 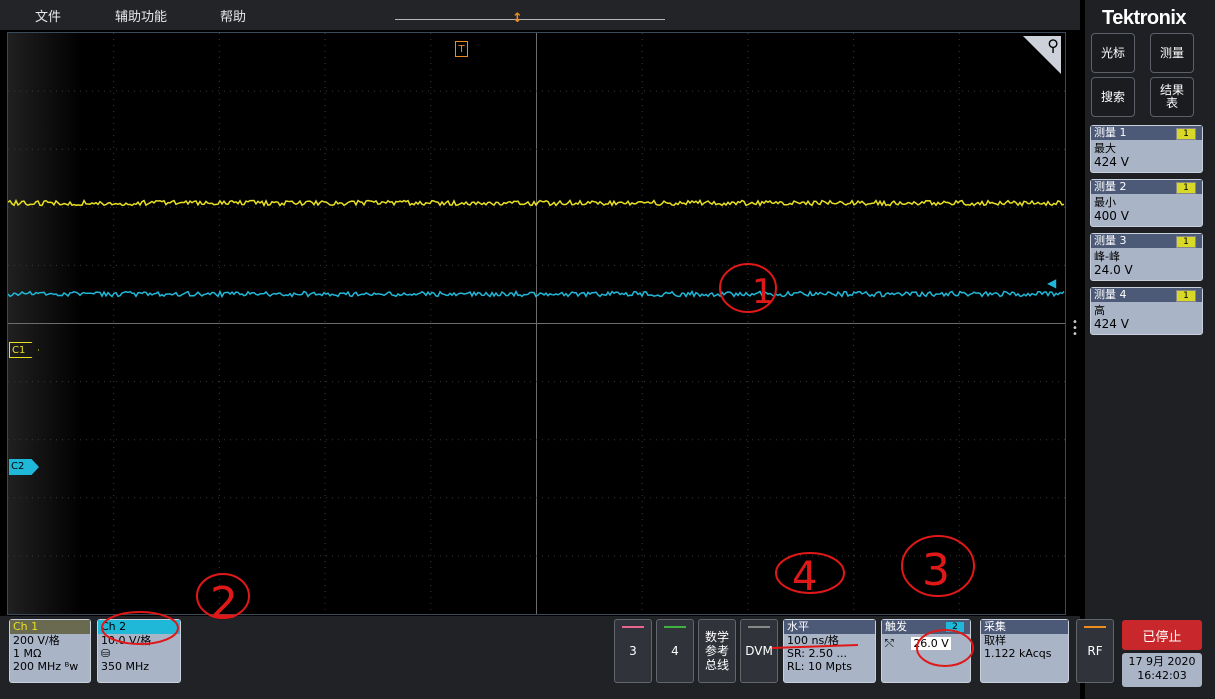 What do you see at coordinates (1146, 257) in the screenshot?
I see `measurement-3: 测量 3 1 峰-峰 24.0 V` at bounding box center [1146, 257].